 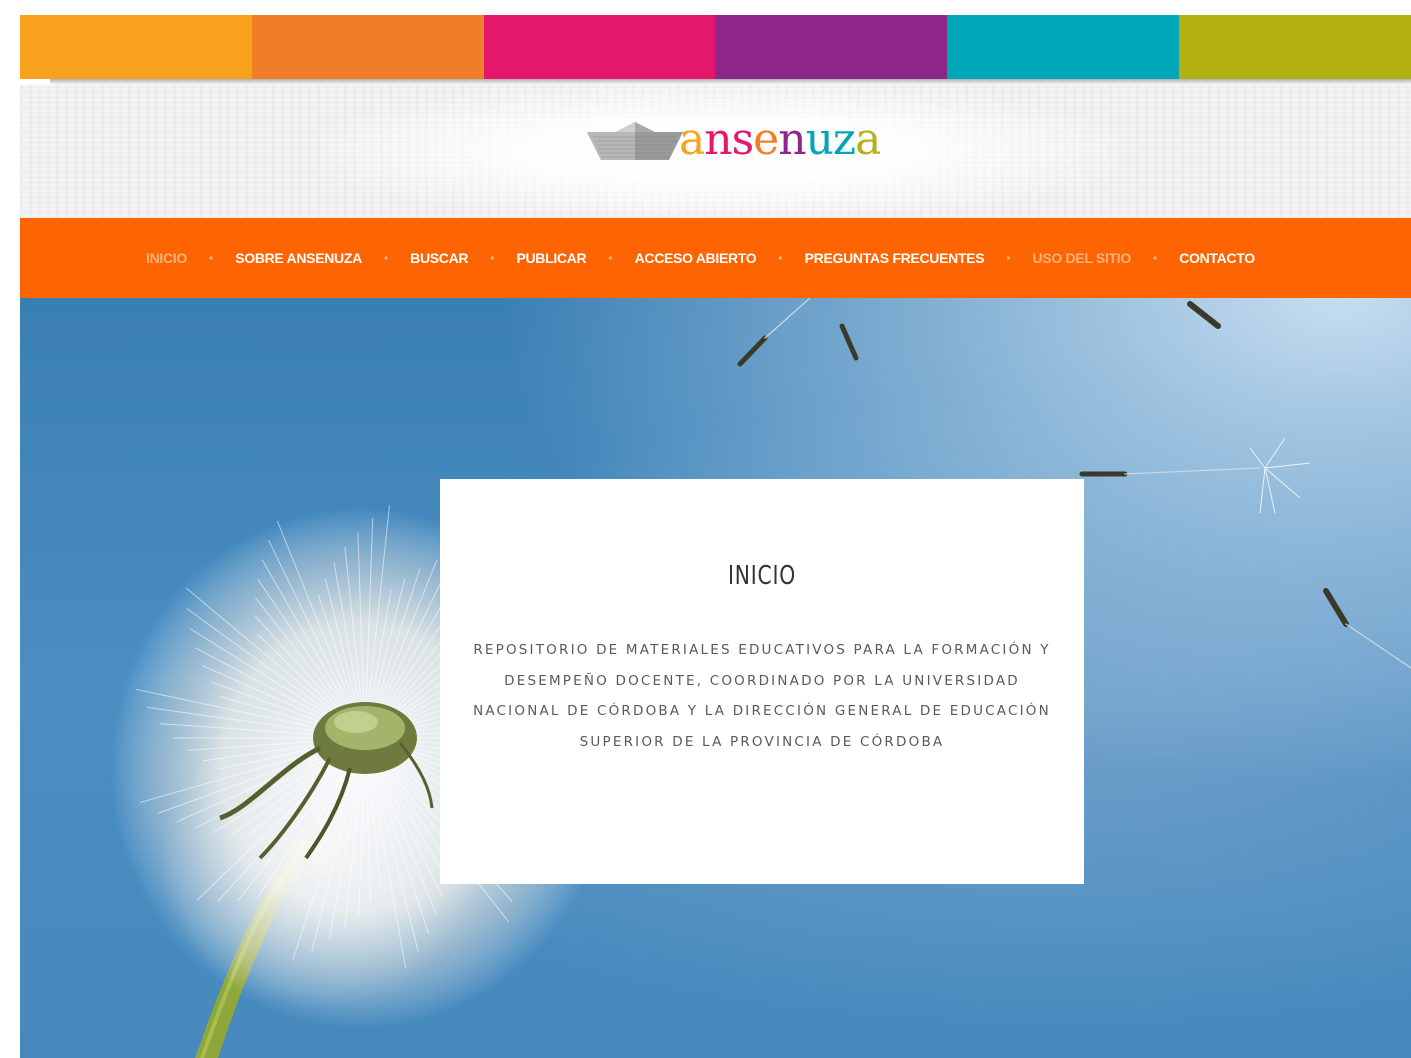 I want to click on site-logo: ansenuza, so click(x=733, y=141).